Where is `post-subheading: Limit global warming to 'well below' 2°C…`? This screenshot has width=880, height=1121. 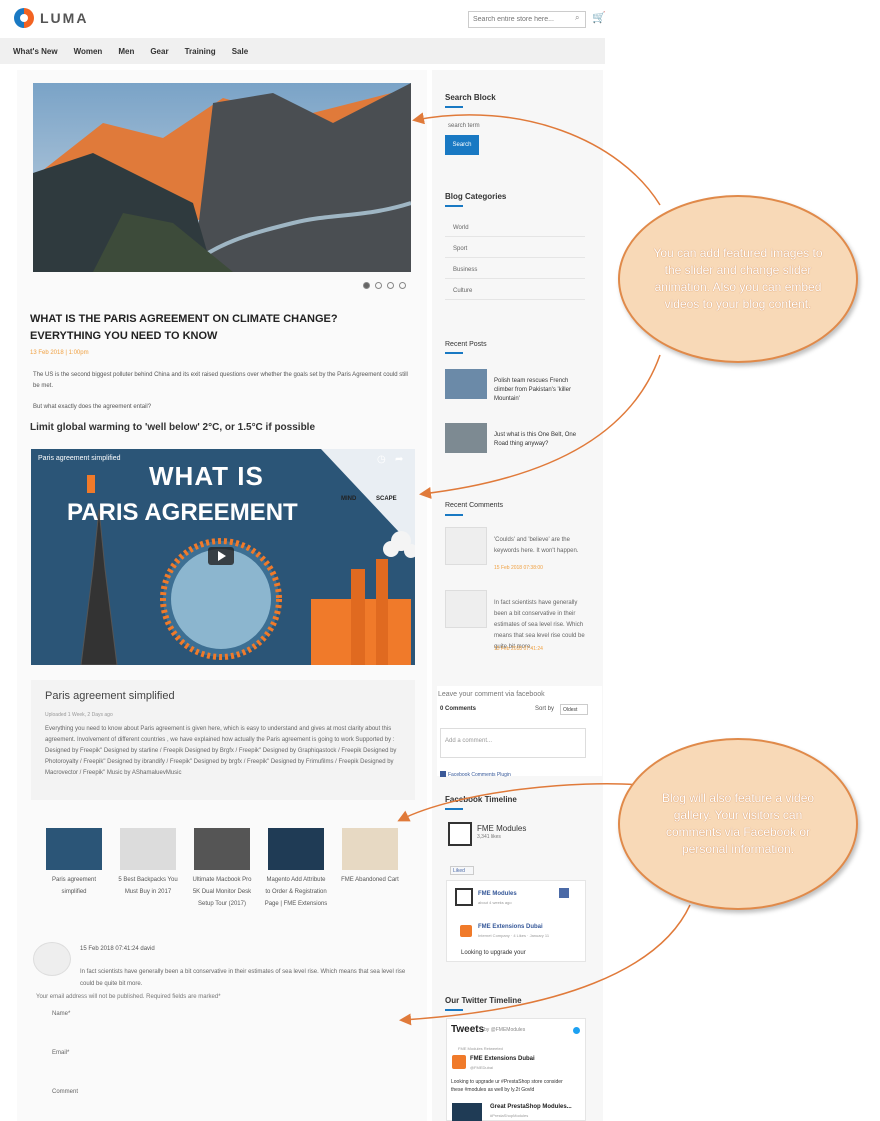
post-subheading: Limit global warming to 'well below' 2°C… is located at coordinates (173, 427).